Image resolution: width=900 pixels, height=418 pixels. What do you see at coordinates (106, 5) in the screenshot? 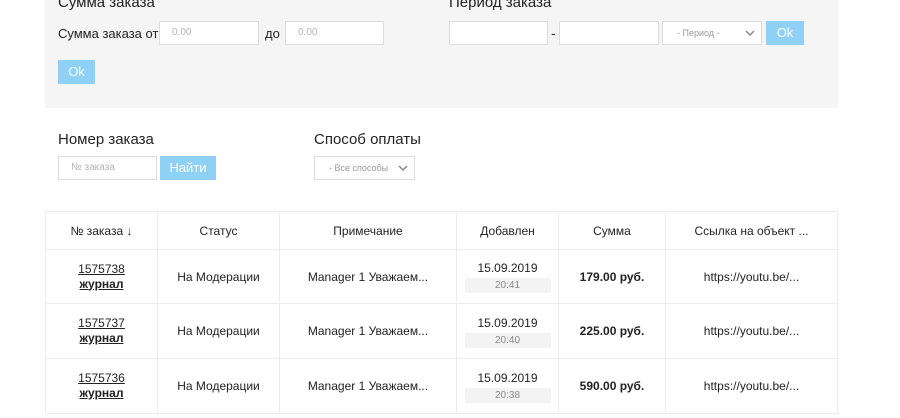
I see `order-sum-title: Сумма заказа` at bounding box center [106, 5].